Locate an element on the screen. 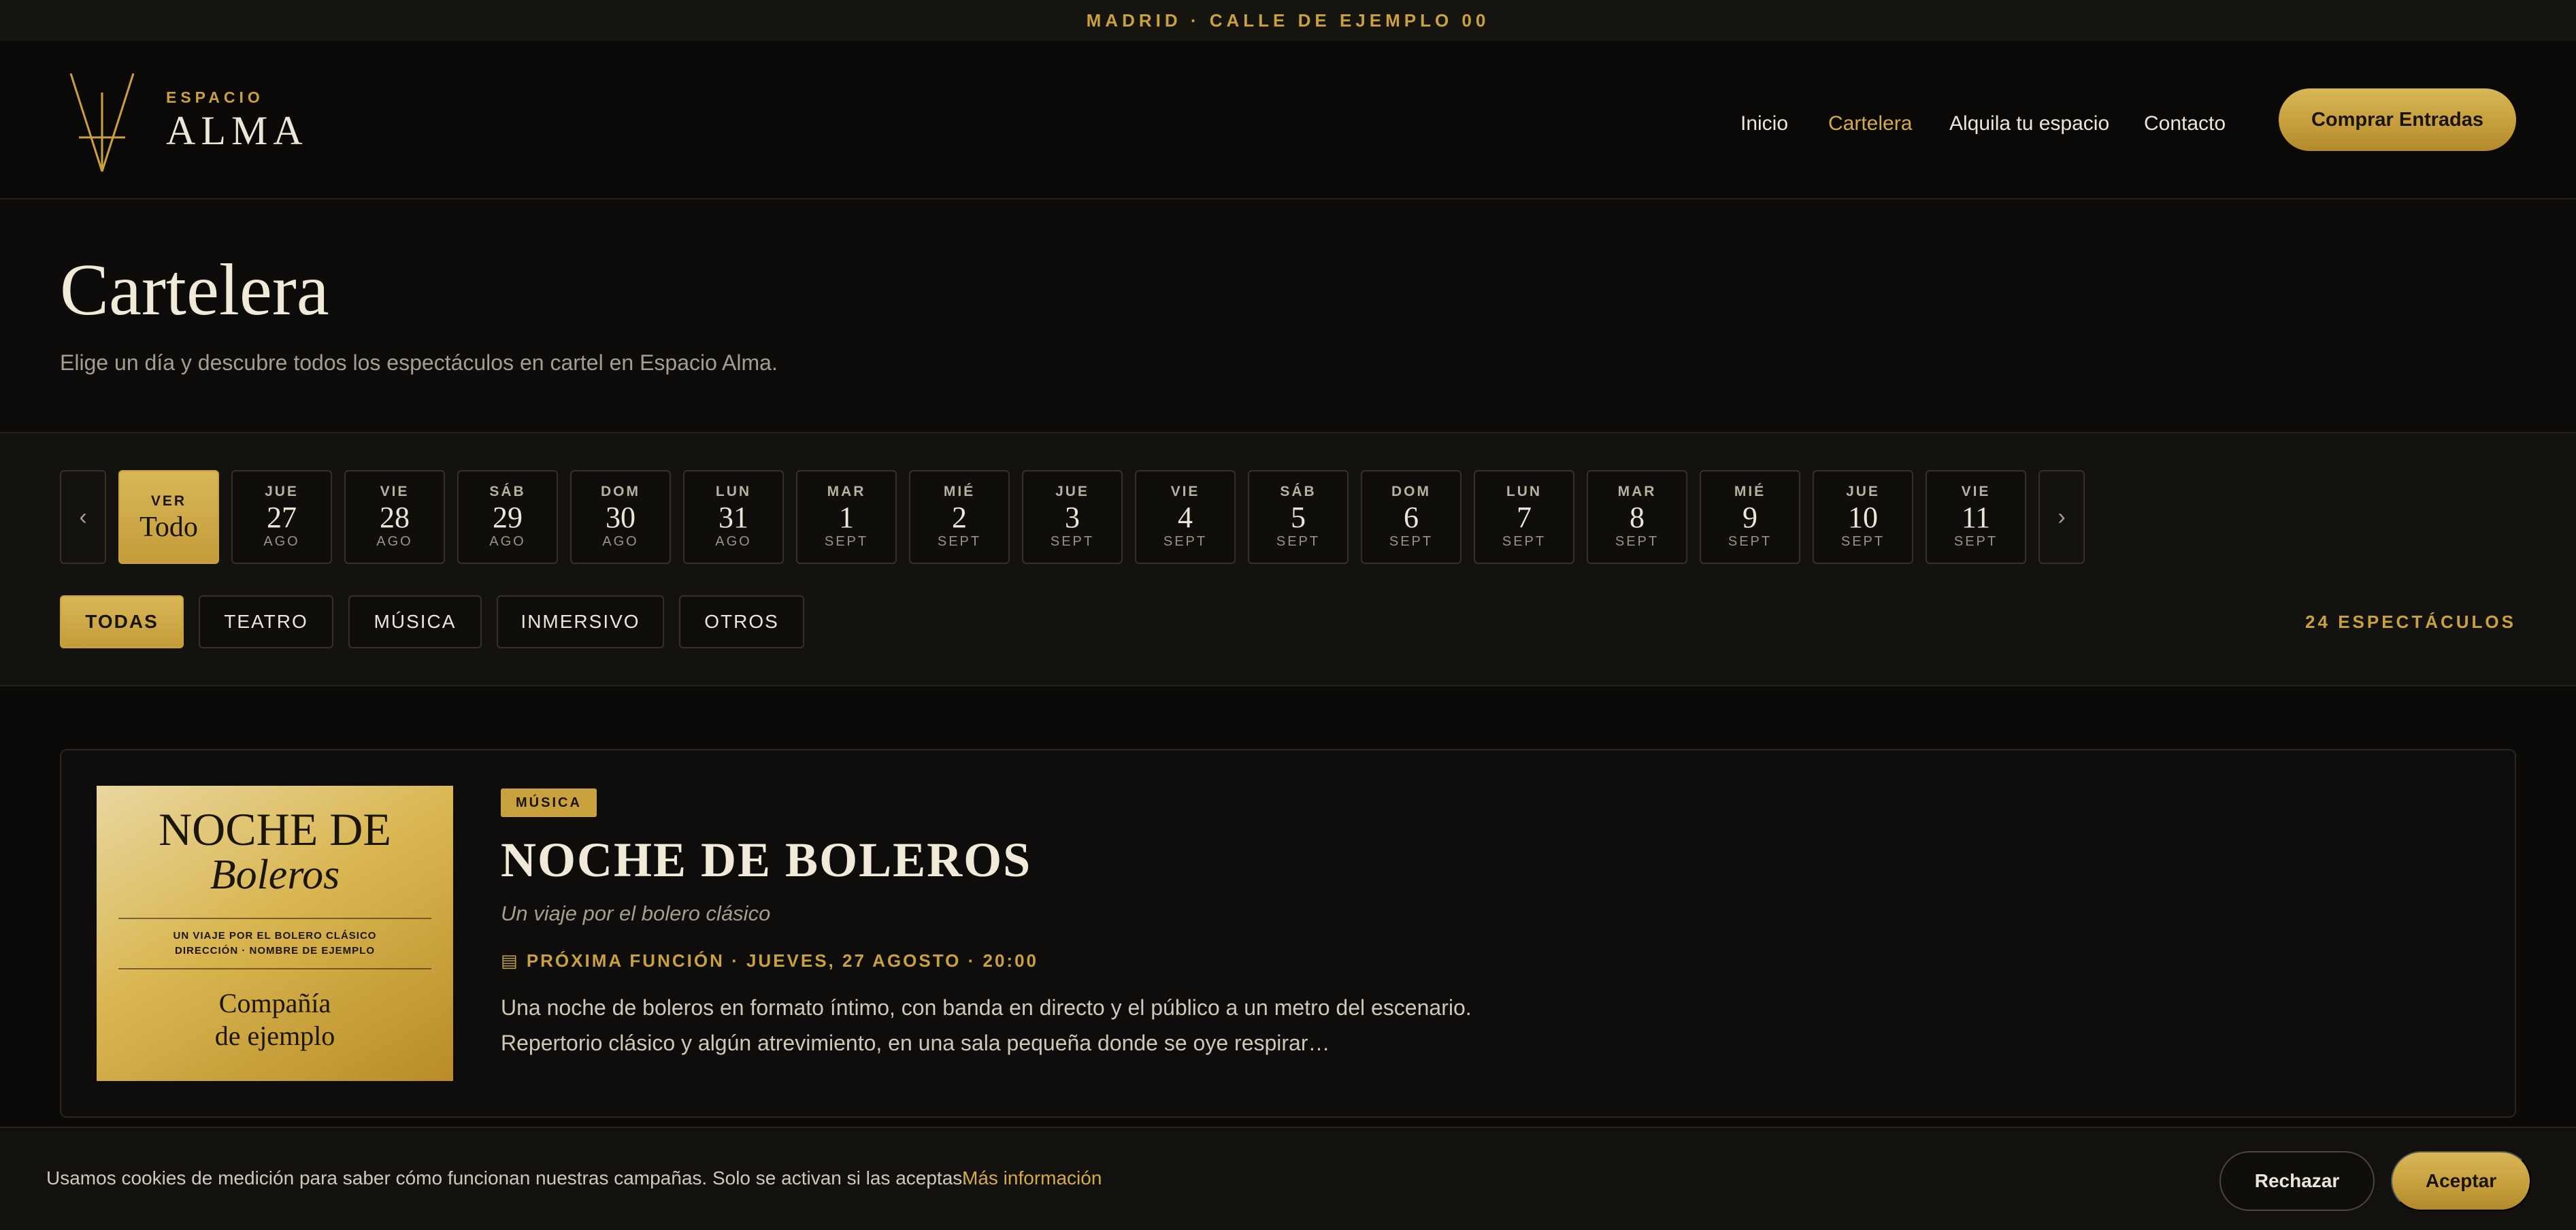 The width and height of the screenshot is (2576, 1230). chevron-right-icon: › is located at coordinates (2062, 516).